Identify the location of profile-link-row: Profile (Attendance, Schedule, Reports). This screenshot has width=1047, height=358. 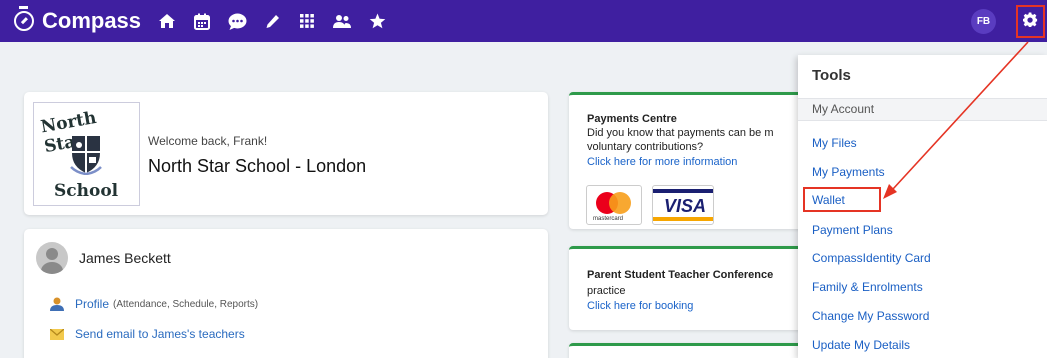
(154, 304).